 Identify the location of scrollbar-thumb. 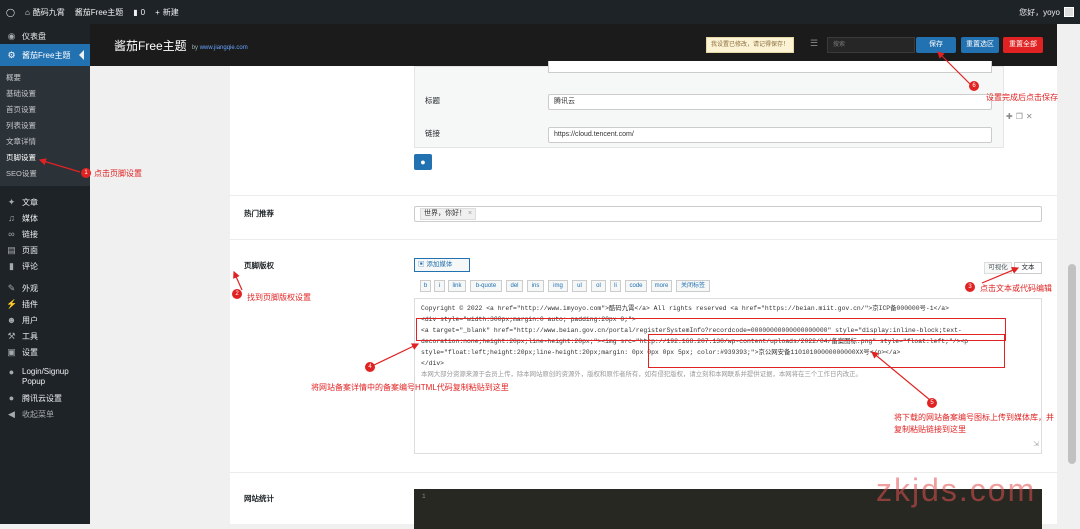
(1072, 364).